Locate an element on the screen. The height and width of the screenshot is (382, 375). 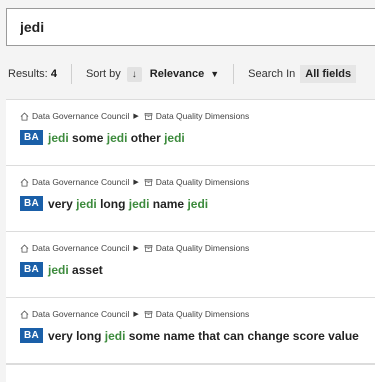
search-in-dropdown: All fields is located at coordinates (328, 74).